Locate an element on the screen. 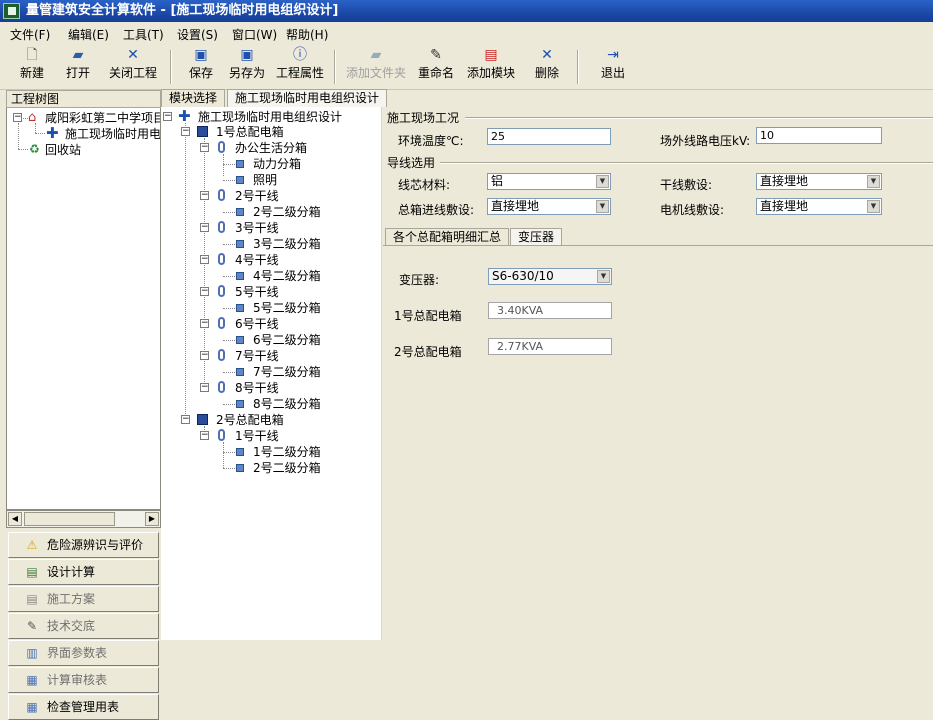 Image resolution: width=933 pixels, height=720 pixels. app-icon is located at coordinates (11, 11).